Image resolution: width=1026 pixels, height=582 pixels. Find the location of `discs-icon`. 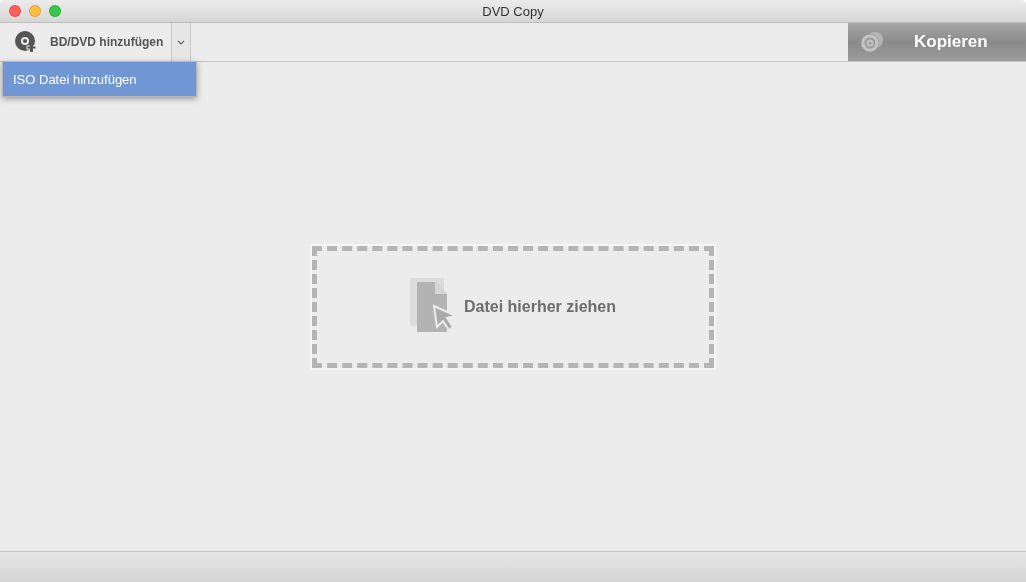

discs-icon is located at coordinates (872, 42).